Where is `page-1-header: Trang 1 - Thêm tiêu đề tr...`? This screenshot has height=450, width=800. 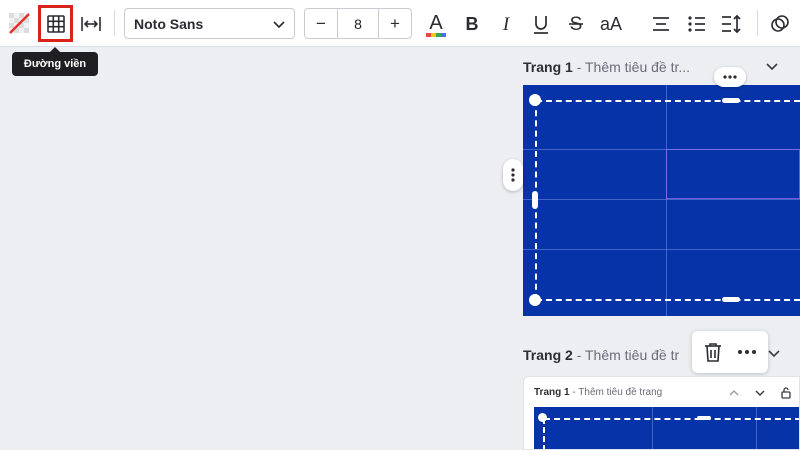 page-1-header: Trang 1 - Thêm tiêu đề tr... is located at coordinates (606, 67).